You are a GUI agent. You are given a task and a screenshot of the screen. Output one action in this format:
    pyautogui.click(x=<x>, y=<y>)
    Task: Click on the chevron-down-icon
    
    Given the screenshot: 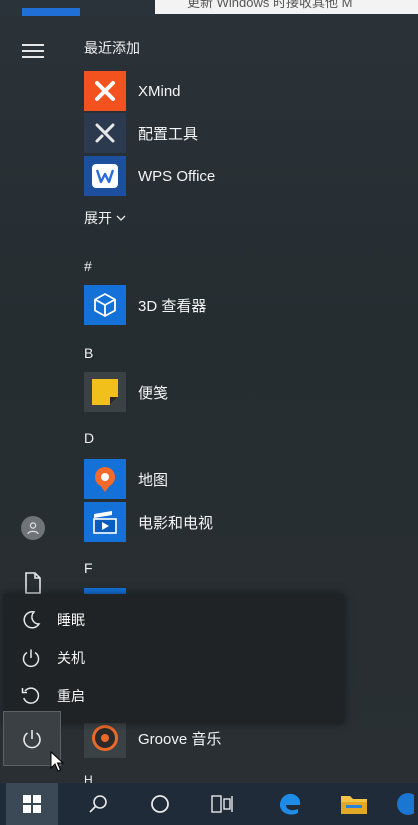 What is the action you would take?
    pyautogui.click(x=121, y=218)
    